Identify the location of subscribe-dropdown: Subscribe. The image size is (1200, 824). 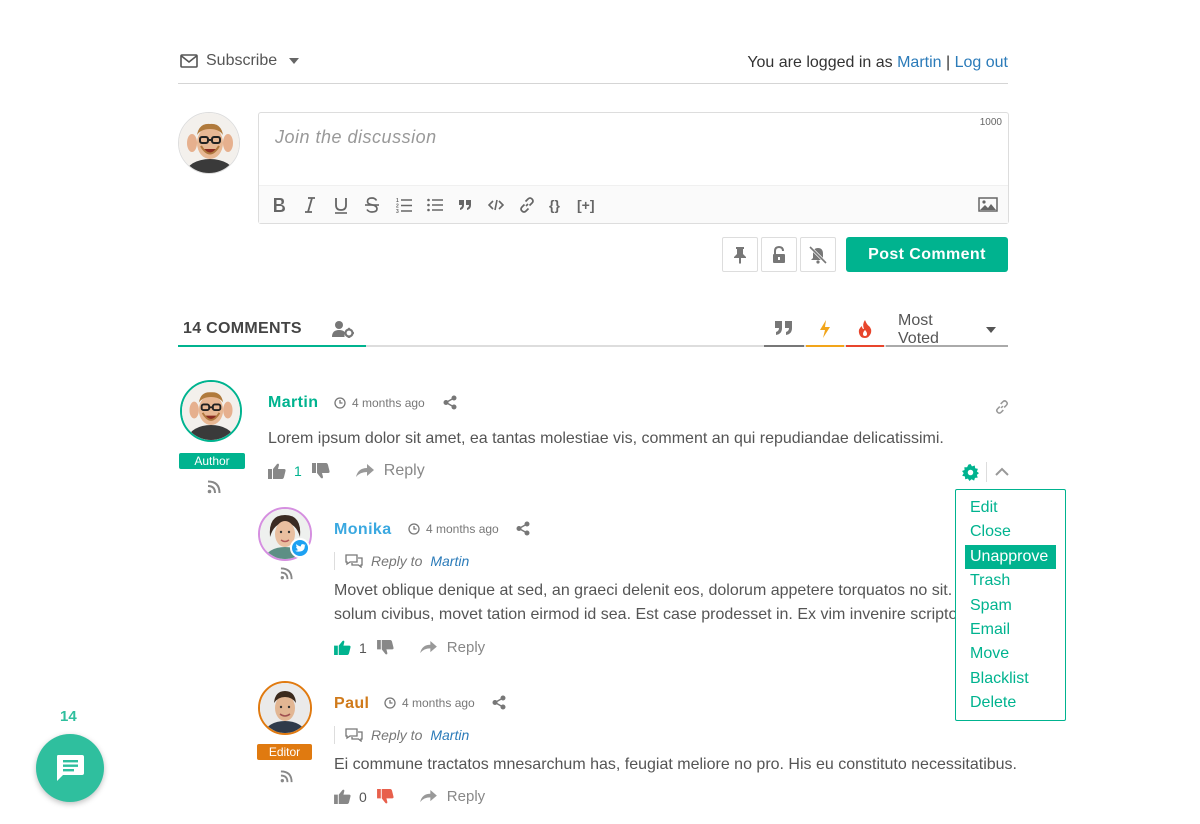
(240, 61).